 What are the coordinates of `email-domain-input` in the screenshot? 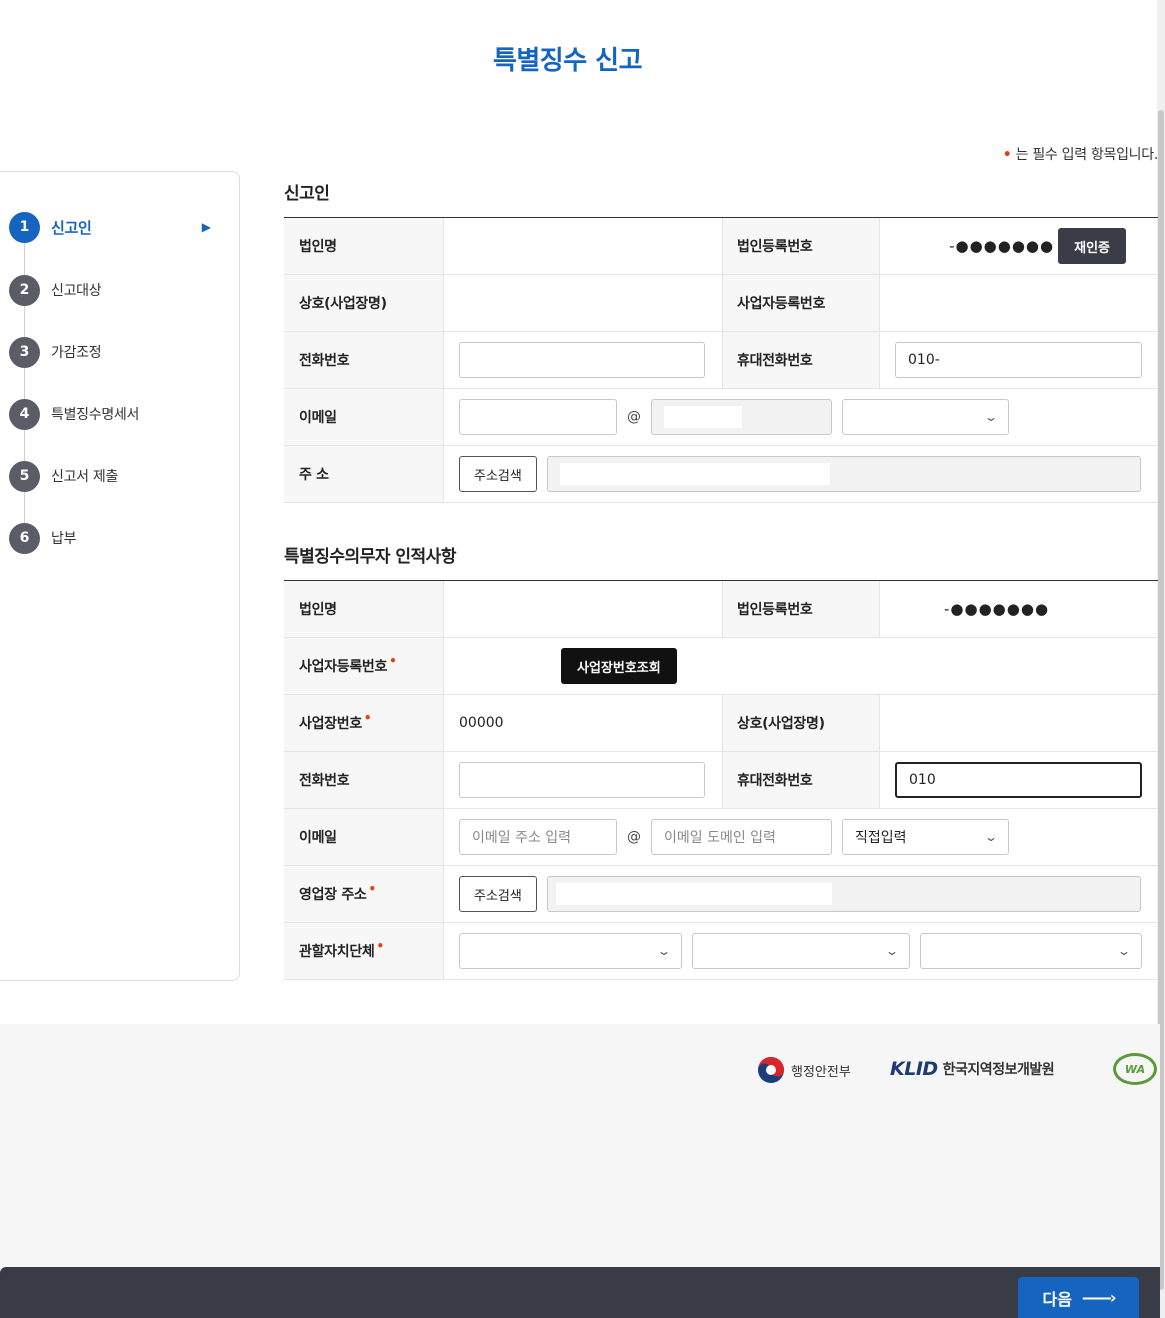 It's located at (741, 417).